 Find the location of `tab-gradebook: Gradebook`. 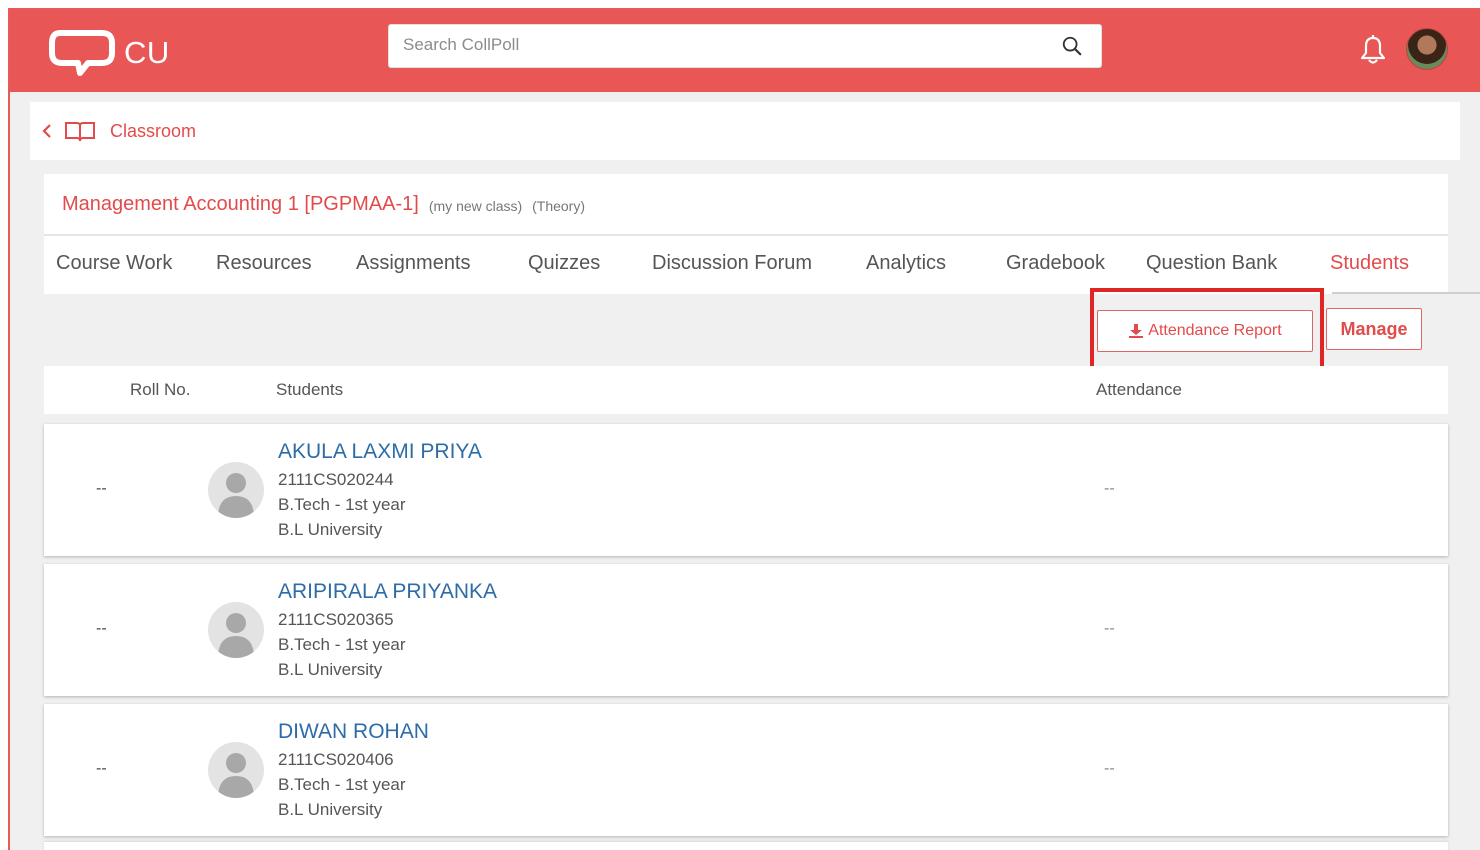

tab-gradebook: Gradebook is located at coordinates (1055, 263).